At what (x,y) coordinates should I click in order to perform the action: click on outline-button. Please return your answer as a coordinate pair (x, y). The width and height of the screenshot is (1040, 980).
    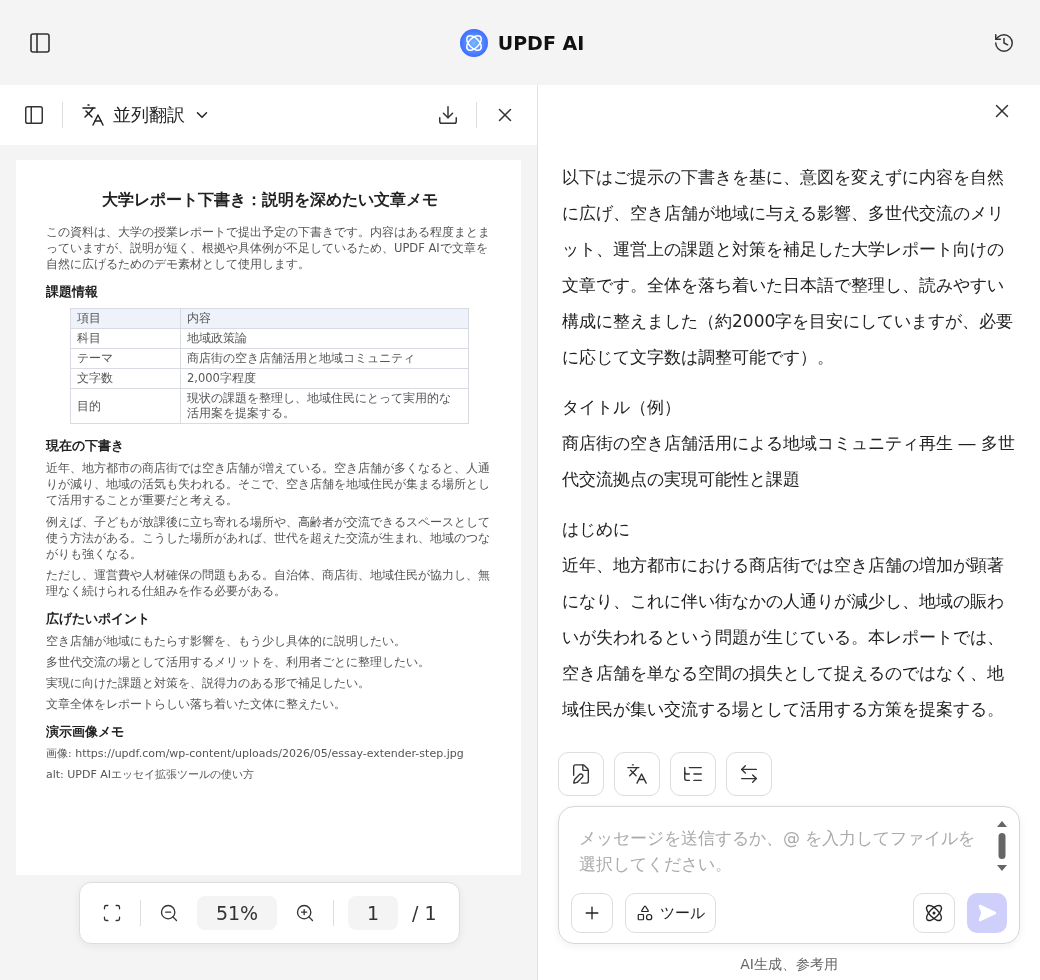
    Looking at the image, I should click on (693, 774).